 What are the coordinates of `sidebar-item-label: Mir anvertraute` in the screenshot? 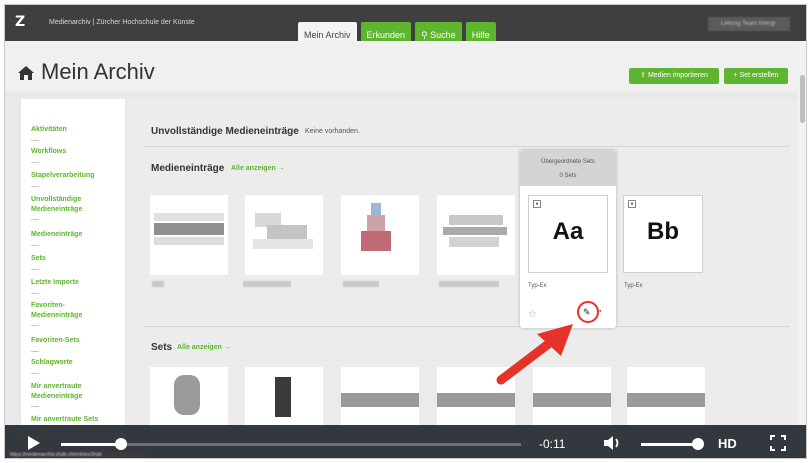 It's located at (56, 386).